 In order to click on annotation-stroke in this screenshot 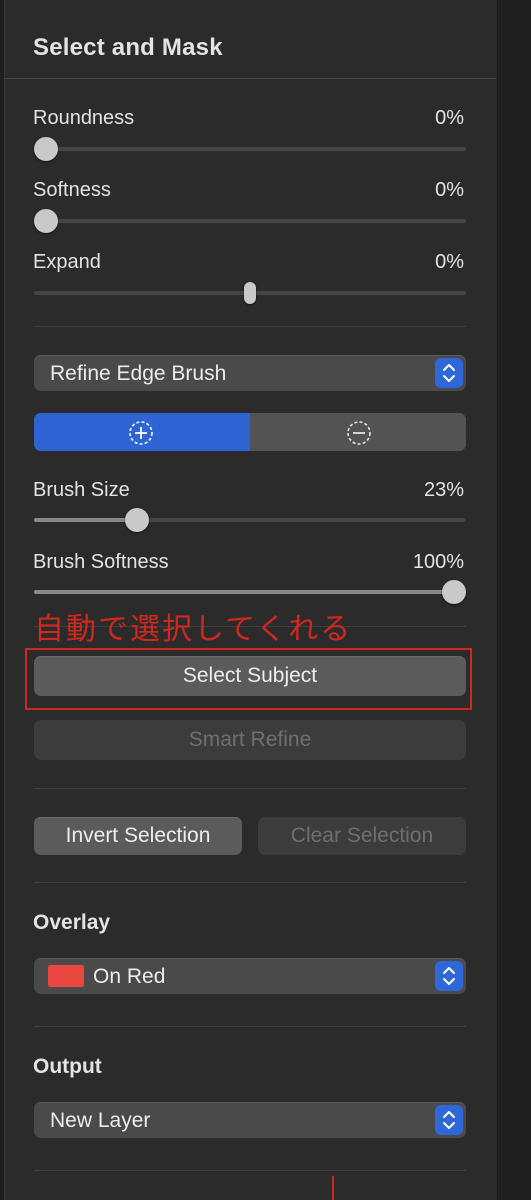, I will do `click(333, 1188)`.